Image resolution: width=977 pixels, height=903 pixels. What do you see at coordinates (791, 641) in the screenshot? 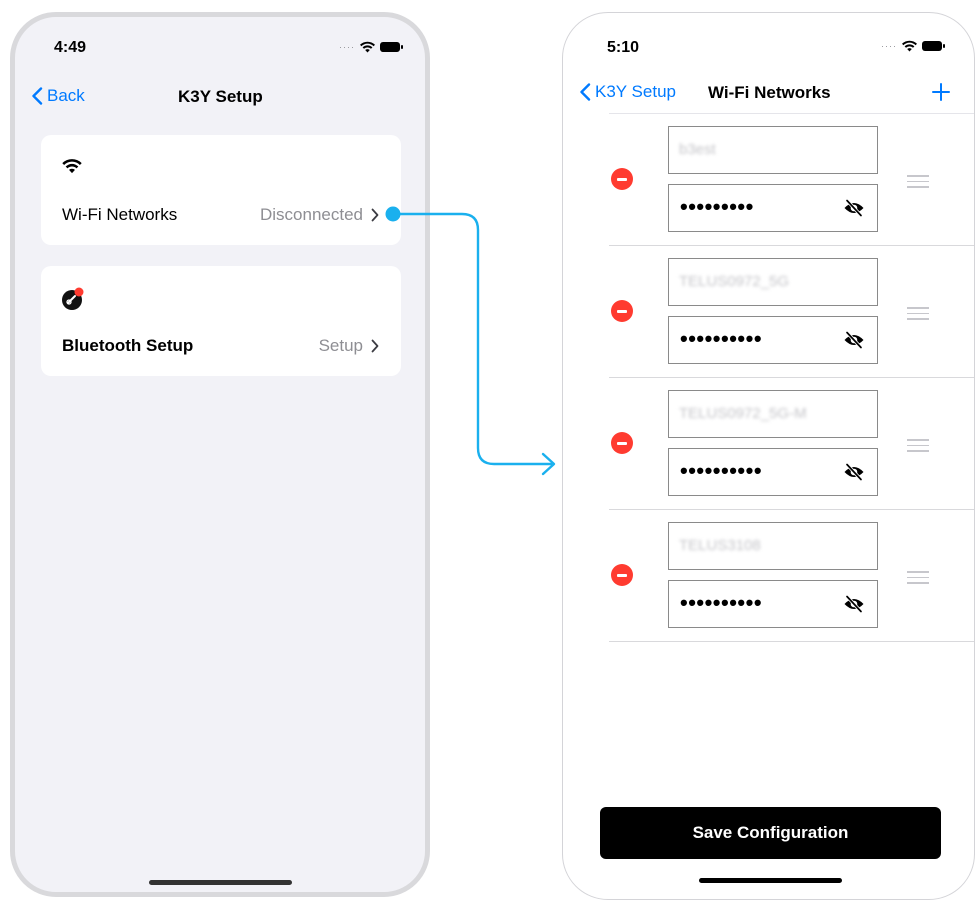
I see `row-divider` at bounding box center [791, 641].